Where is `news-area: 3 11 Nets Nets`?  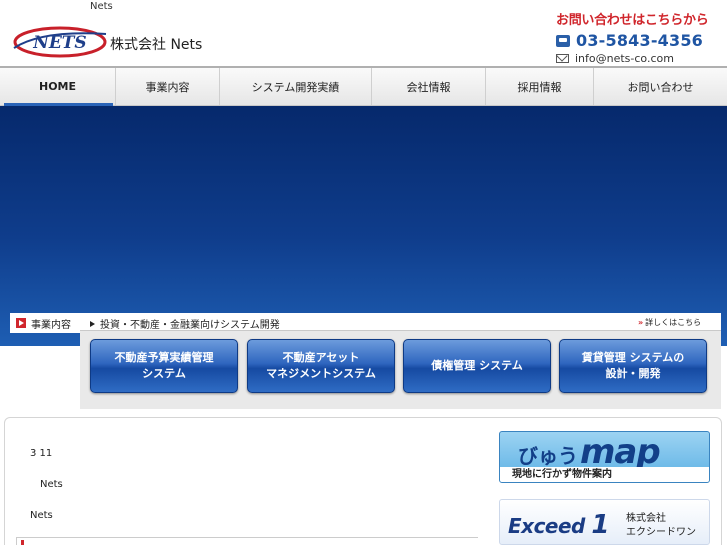 news-area: 3 11 Nets Nets is located at coordinates (247, 490).